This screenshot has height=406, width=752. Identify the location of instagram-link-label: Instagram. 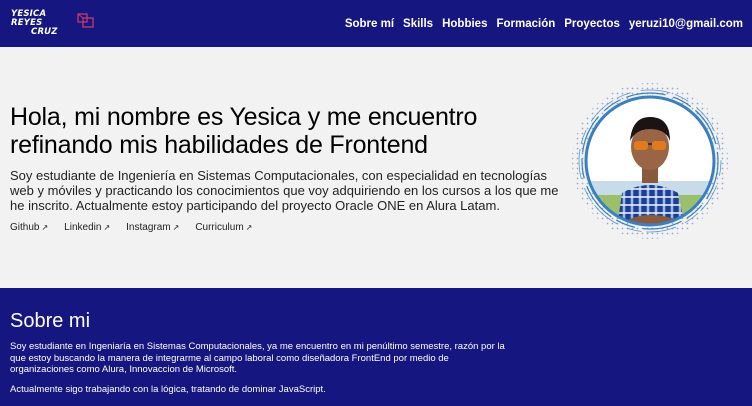
(148, 227).